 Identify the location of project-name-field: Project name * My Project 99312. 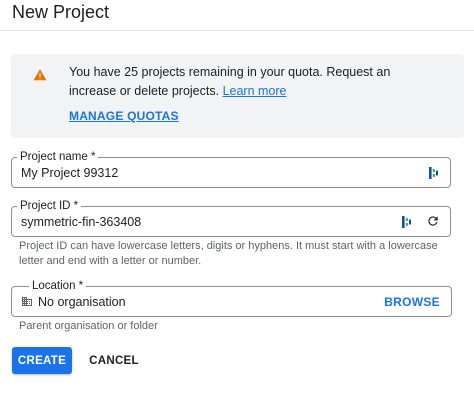
(231, 169).